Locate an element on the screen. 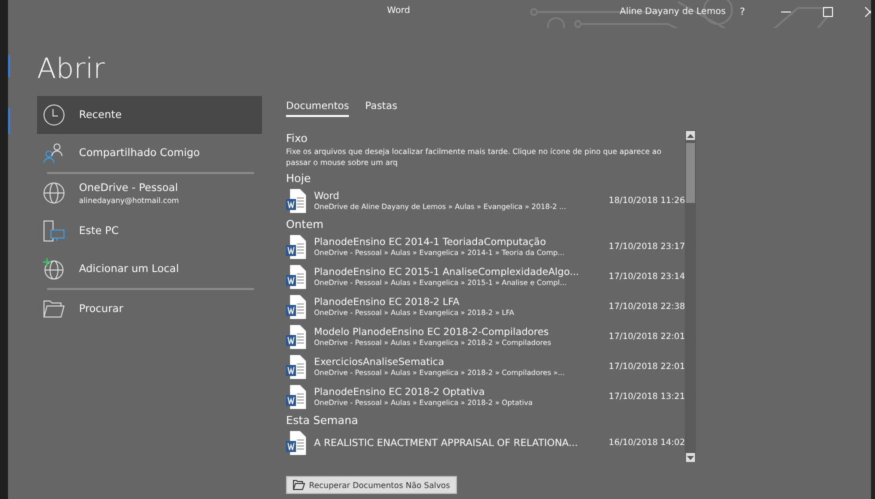 The image size is (875, 499). file-date: 17/10/2018 22:38 is located at coordinates (646, 307).